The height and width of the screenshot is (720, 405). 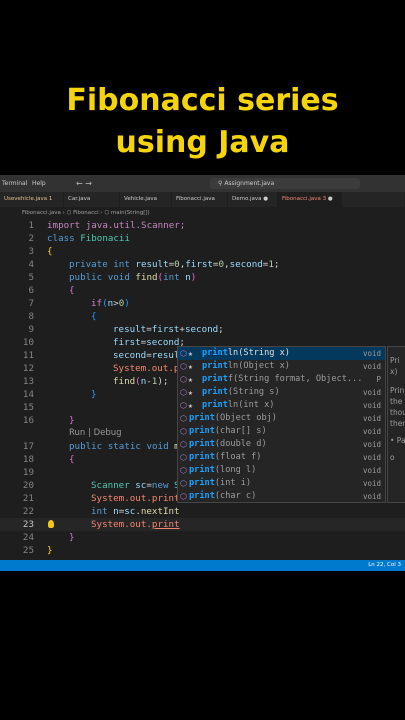 What do you see at coordinates (281, 418) in the screenshot?
I see `suggestion-item: ⬡ print(Object obj) void` at bounding box center [281, 418].